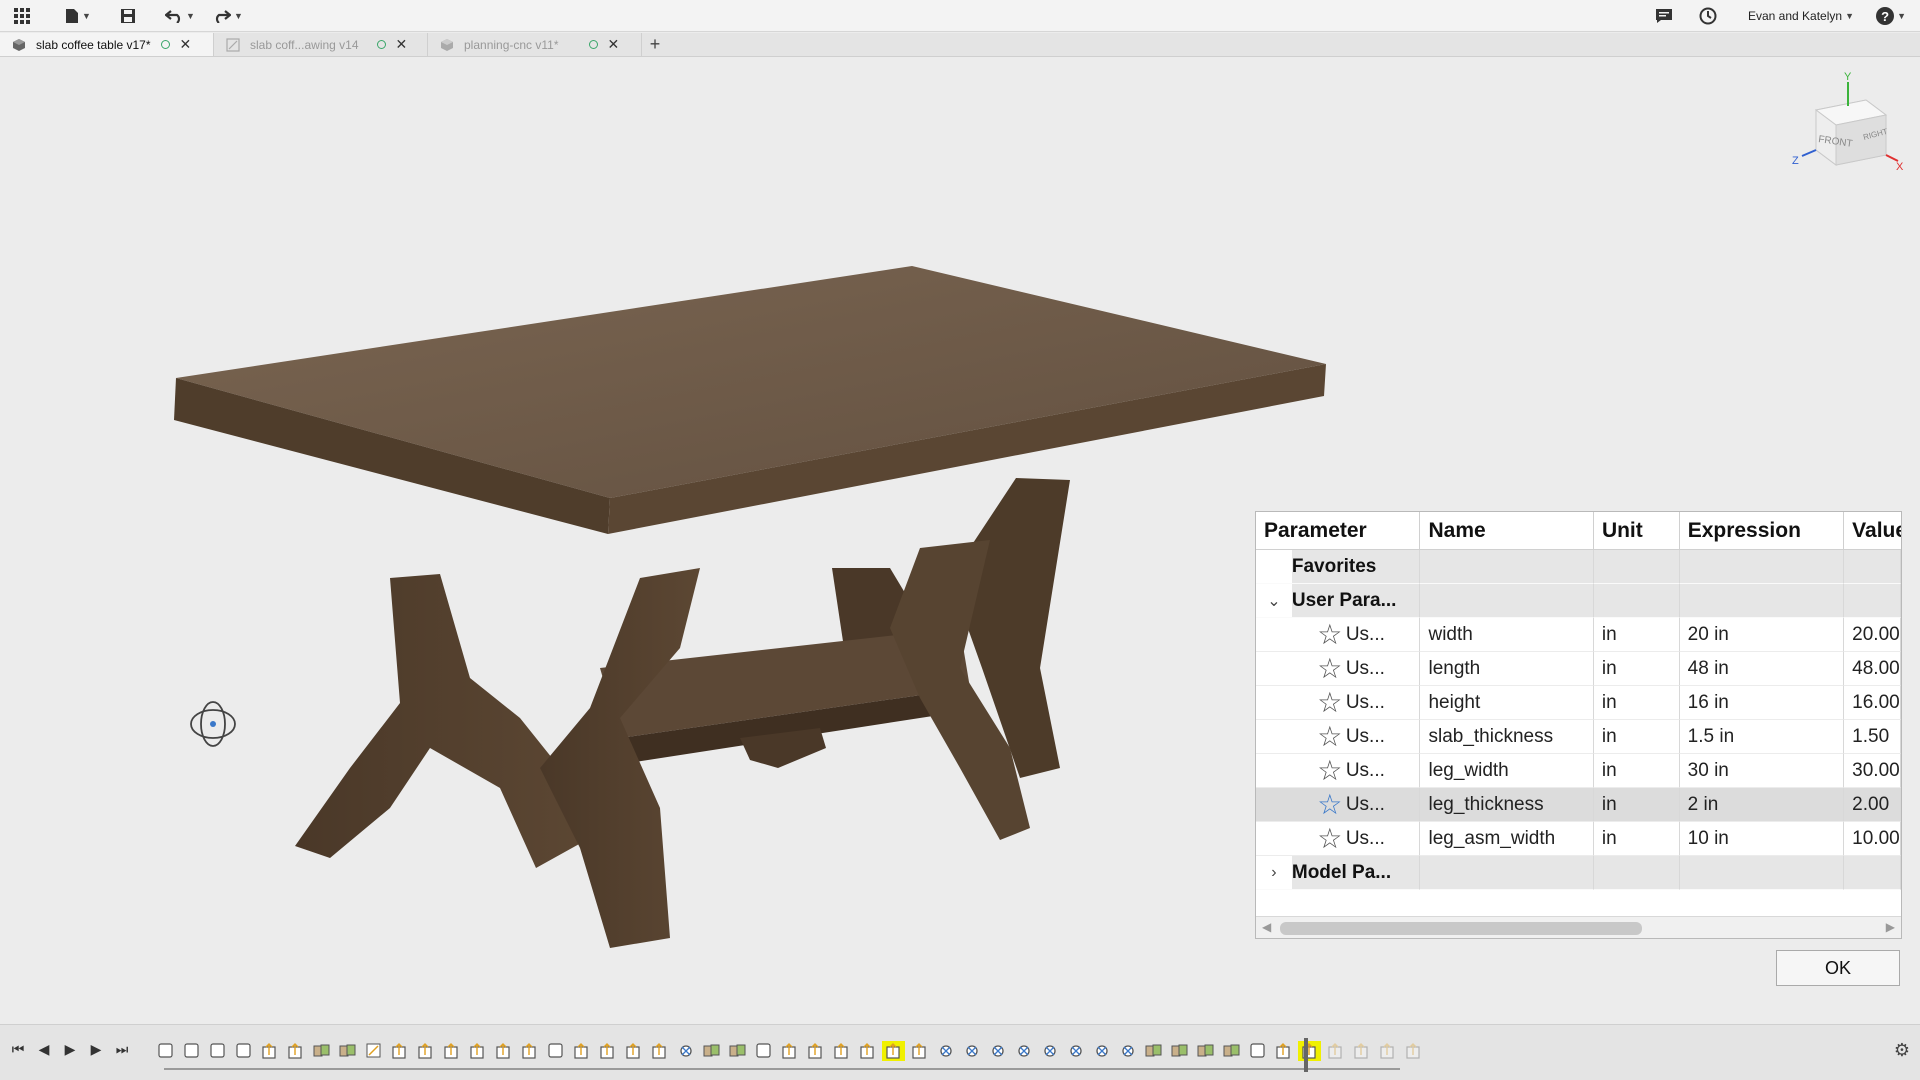  Describe the element at coordinates (1507, 805) in the screenshot. I see `parameter-name: leg_thickness` at that location.